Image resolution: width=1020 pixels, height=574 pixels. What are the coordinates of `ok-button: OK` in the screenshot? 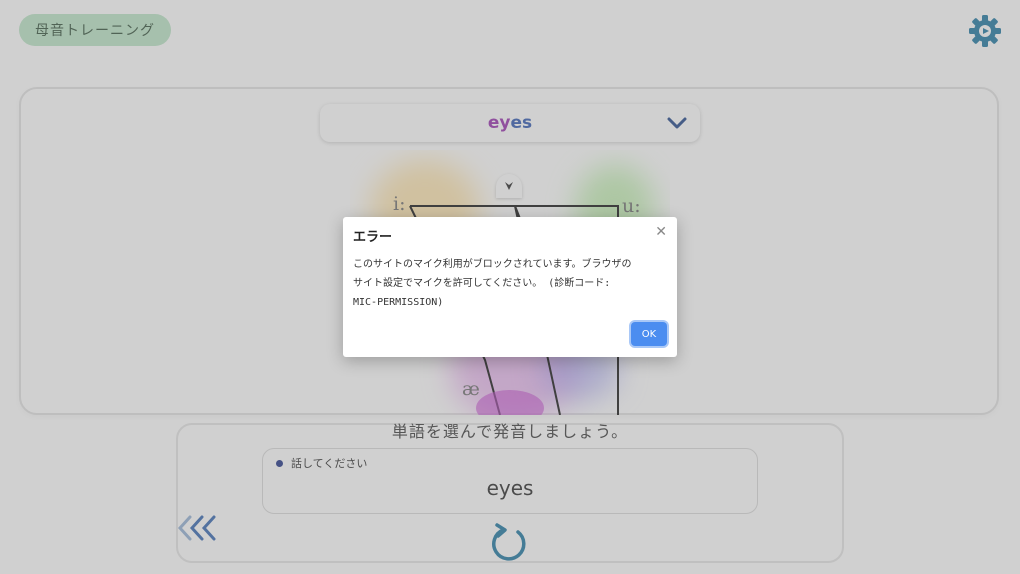 It's located at (649, 334).